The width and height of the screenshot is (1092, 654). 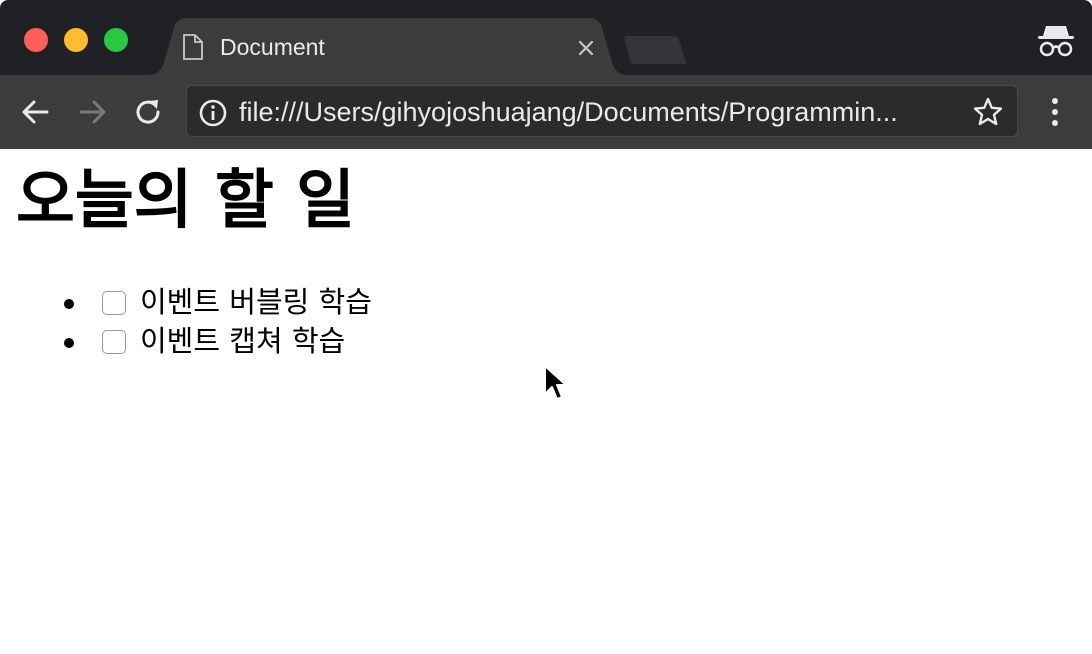 I want to click on document-icon, so click(x=193, y=47).